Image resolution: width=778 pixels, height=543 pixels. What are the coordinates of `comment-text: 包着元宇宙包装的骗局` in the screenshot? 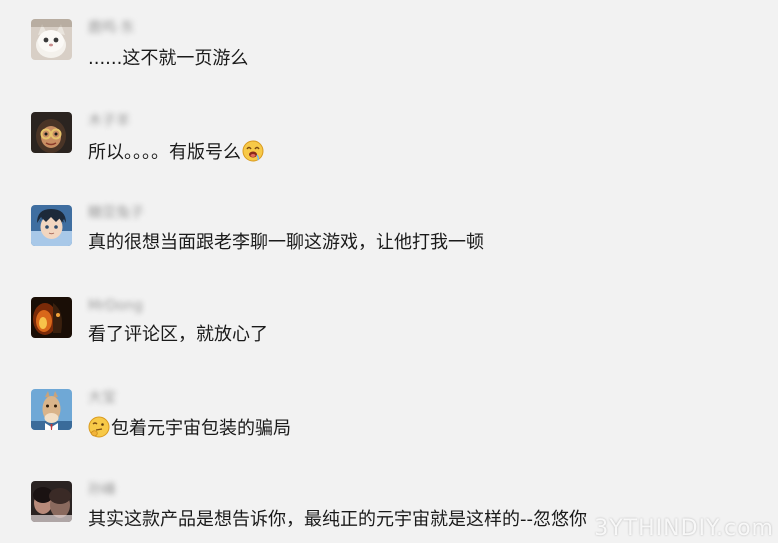 It's located at (189, 428).